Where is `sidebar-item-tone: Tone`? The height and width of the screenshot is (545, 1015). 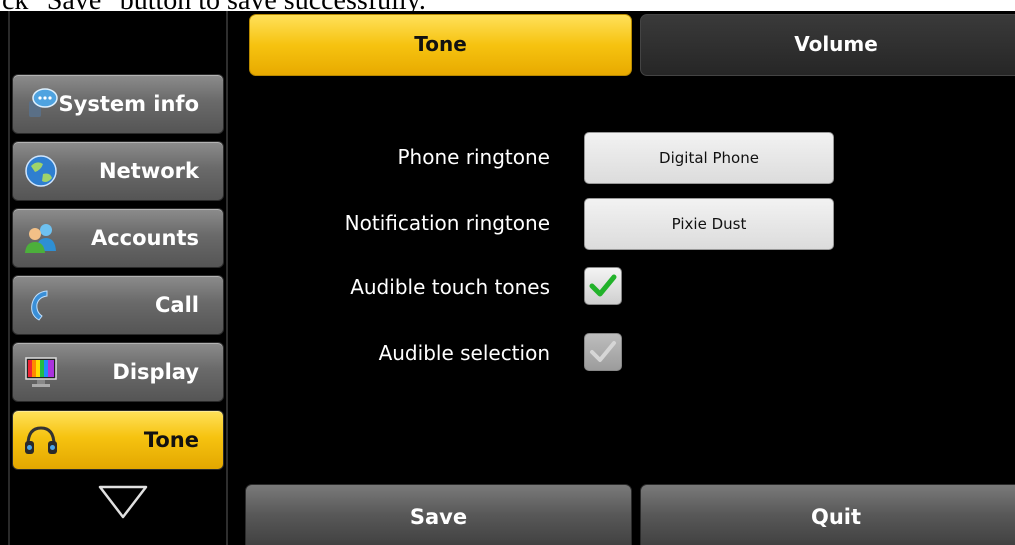
sidebar-item-tone: Tone is located at coordinates (118, 440).